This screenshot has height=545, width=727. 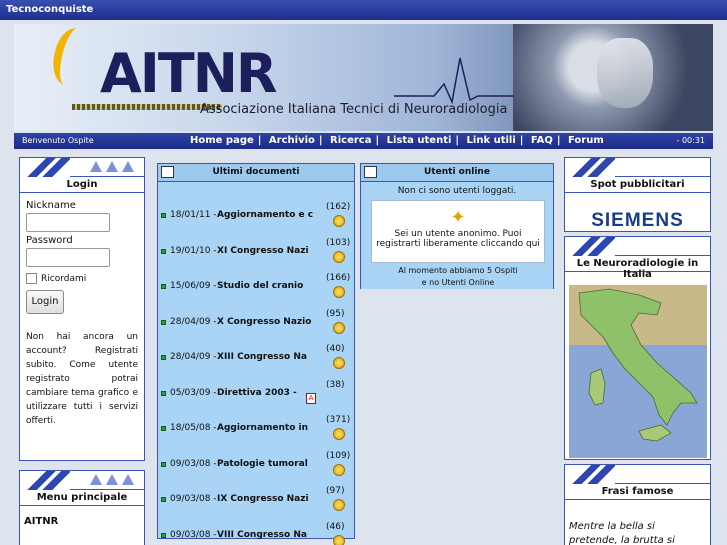 I want to click on download-count: (40), so click(x=335, y=349).